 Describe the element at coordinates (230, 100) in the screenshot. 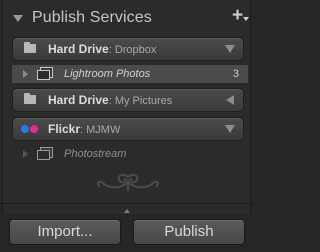

I see `collapse-caret-icon` at that location.